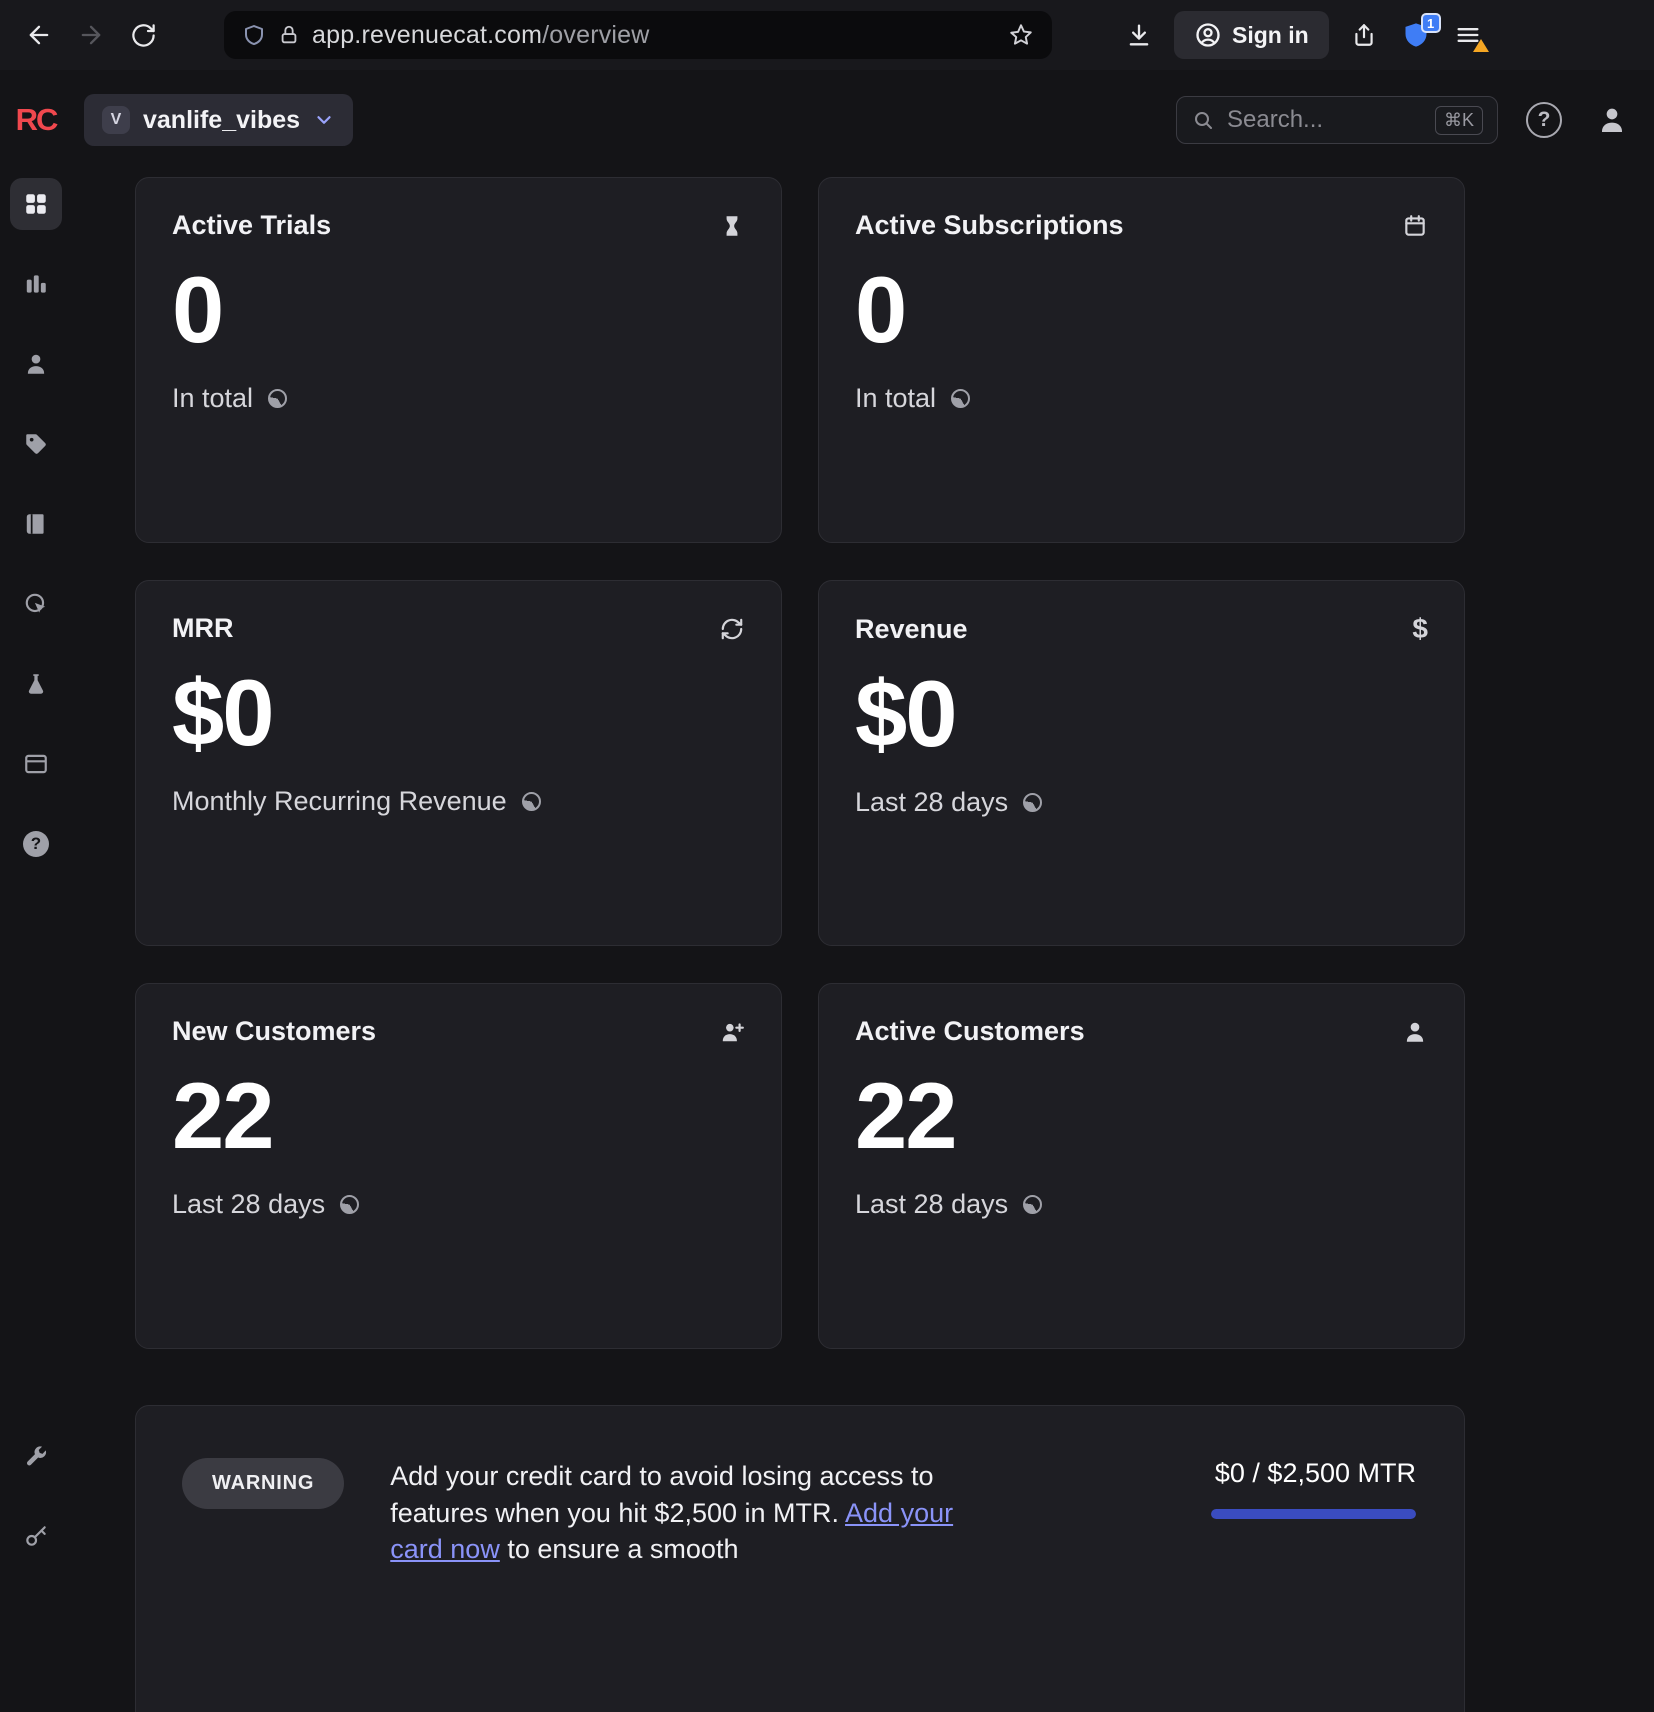 This screenshot has width=1654, height=1712. Describe the element at coordinates (1315, 1473) in the screenshot. I see `mtr-usage-label: $0 / $2,500 MTR` at that location.